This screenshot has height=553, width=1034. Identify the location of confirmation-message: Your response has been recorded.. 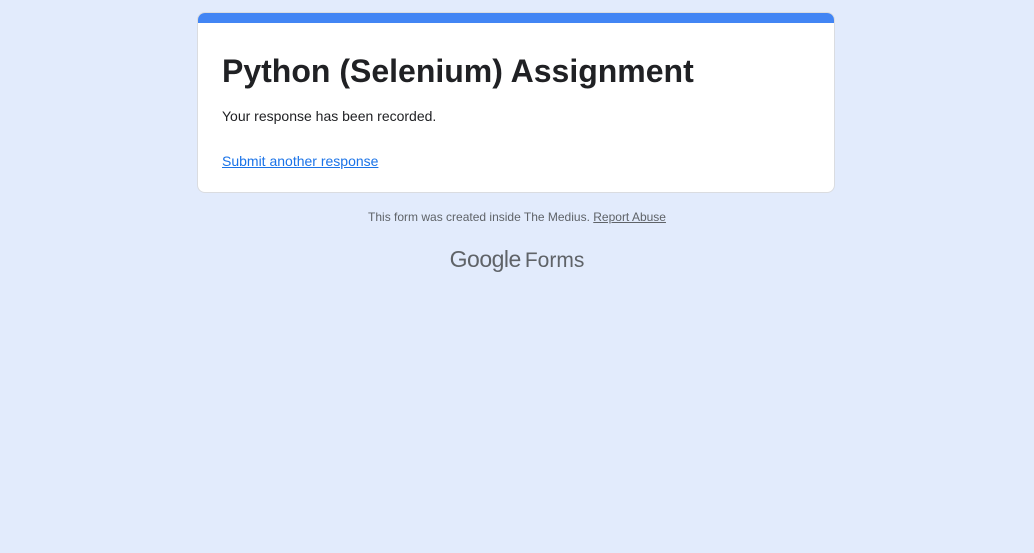
(329, 116).